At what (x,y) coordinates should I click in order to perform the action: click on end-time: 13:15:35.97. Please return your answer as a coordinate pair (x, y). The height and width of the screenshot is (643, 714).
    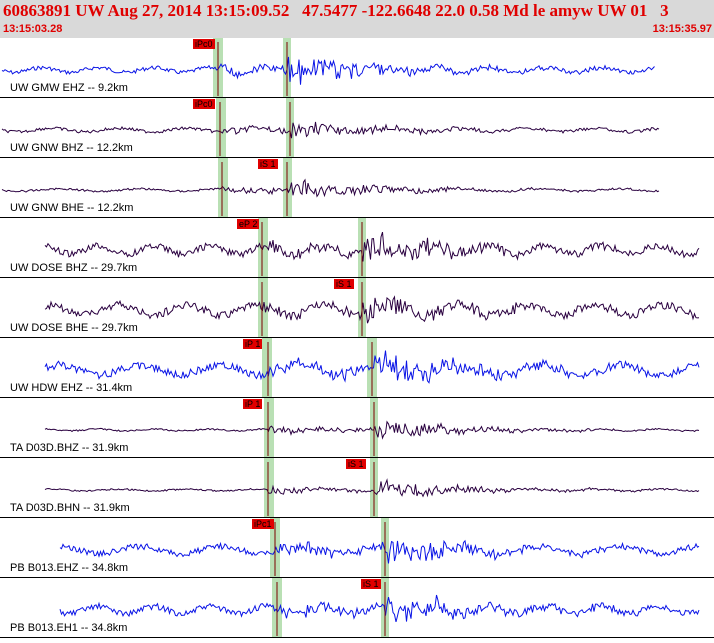
    Looking at the image, I should click on (682, 29).